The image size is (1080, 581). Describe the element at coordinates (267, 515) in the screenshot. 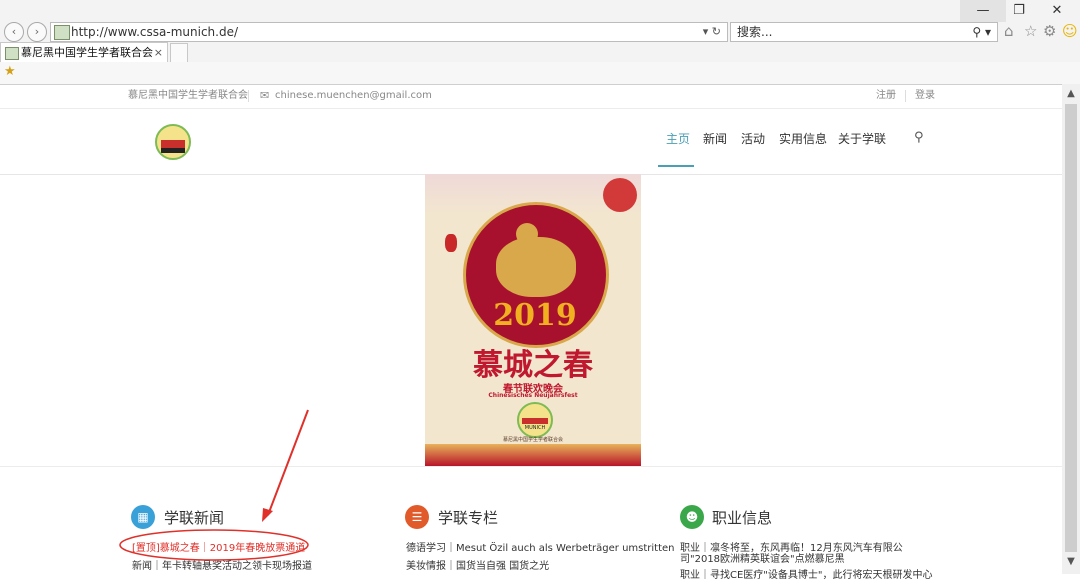

I see `annotation-arrowhead` at that location.